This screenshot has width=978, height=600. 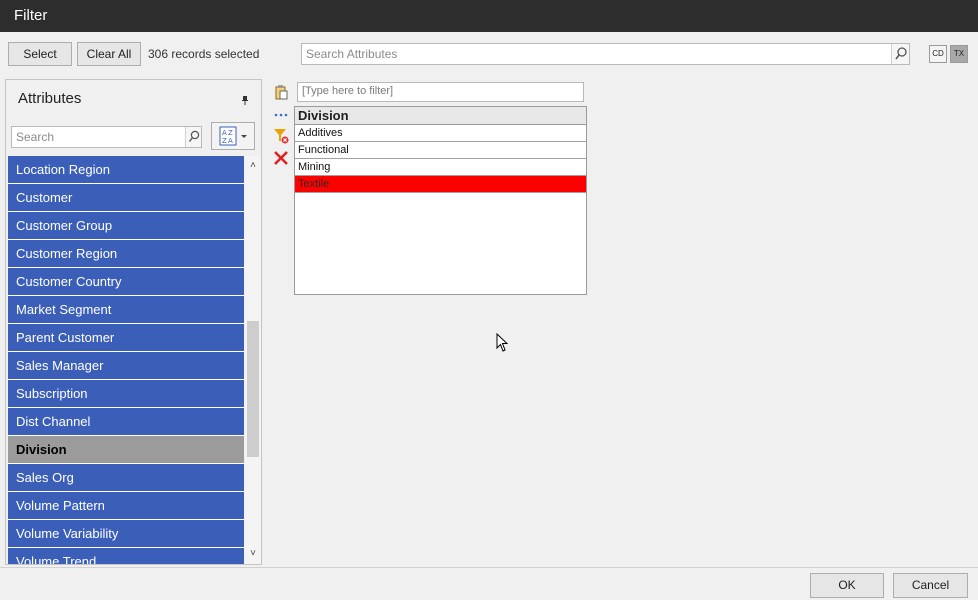 I want to click on scrollbar-thumb, so click(x=253, y=389).